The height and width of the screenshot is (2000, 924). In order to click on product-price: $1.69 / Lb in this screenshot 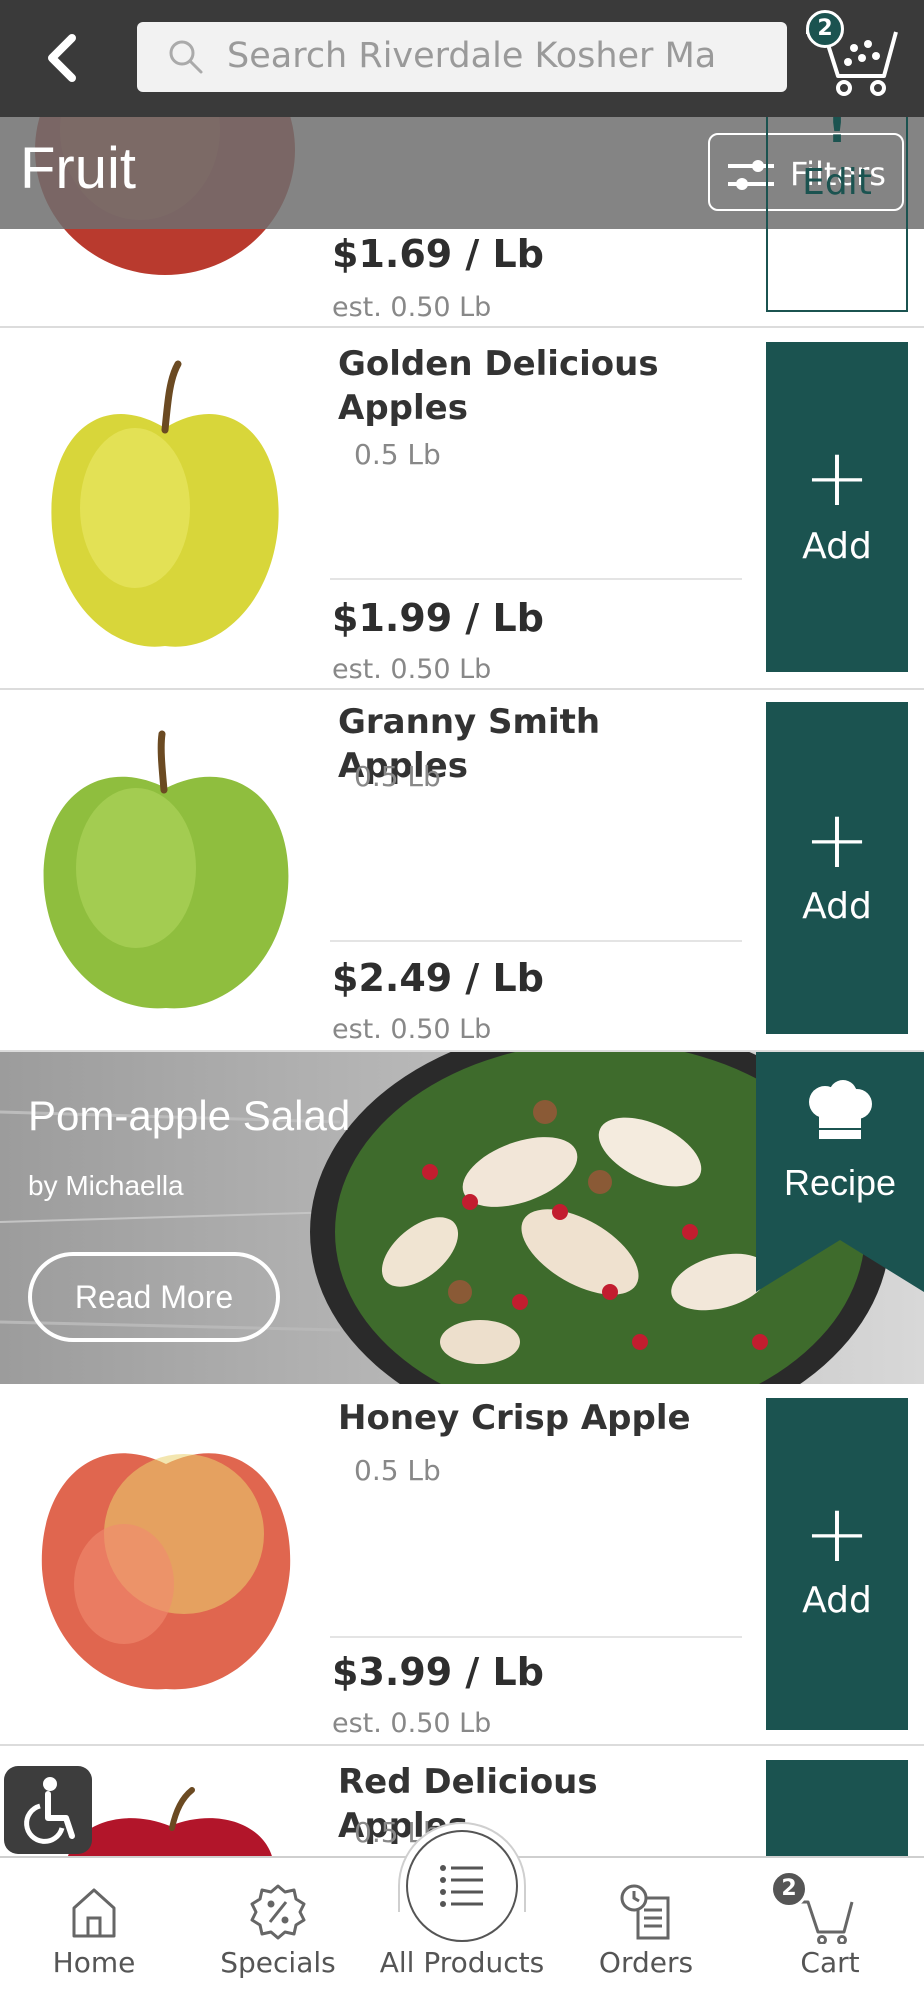, I will do `click(438, 254)`.